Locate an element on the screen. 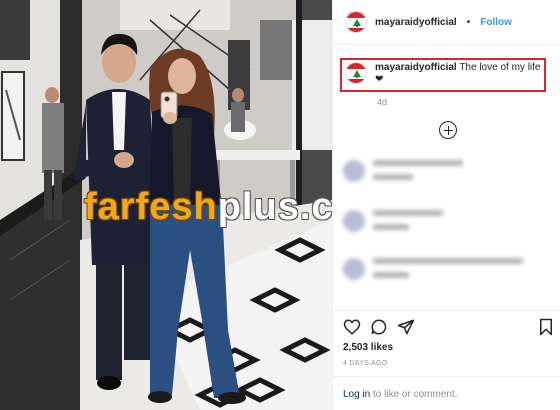 The width and height of the screenshot is (560, 410). login-prompt: Log in to like or comment. is located at coordinates (400, 394).